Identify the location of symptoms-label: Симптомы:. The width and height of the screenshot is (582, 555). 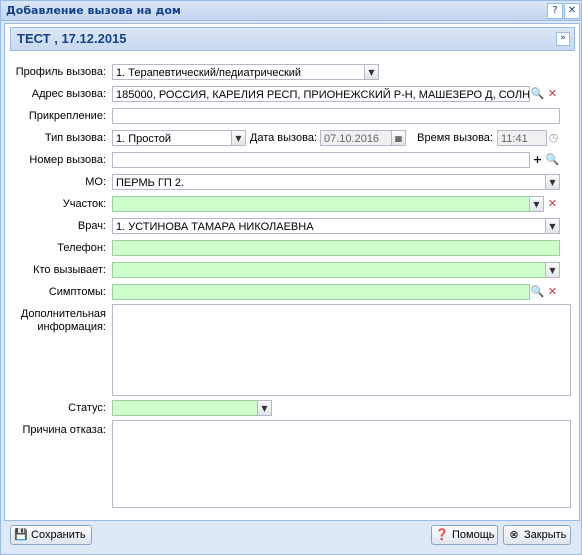
(77, 292).